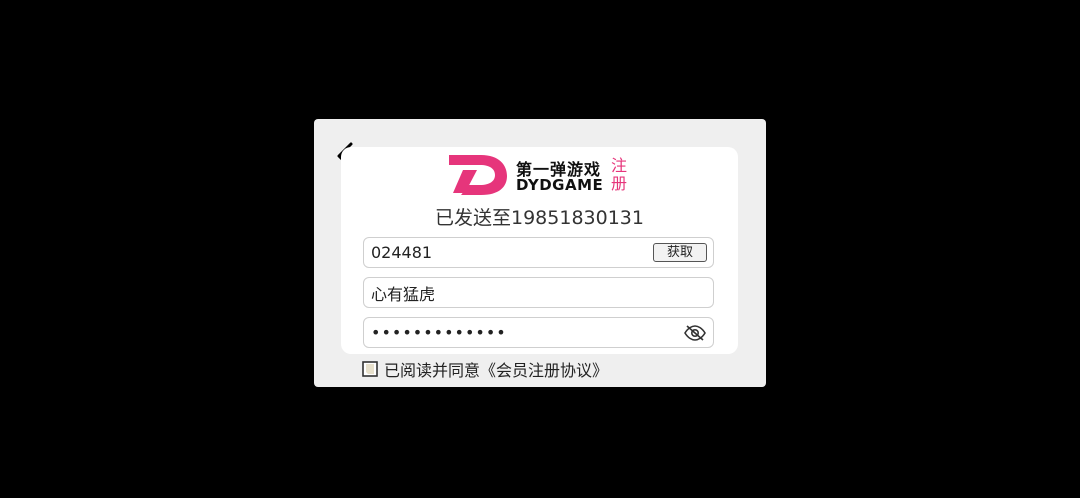 Image resolution: width=1080 pixels, height=498 pixels. Describe the element at coordinates (539, 218) in the screenshot. I see `code-sent-message: 已发送至19851830131` at that location.